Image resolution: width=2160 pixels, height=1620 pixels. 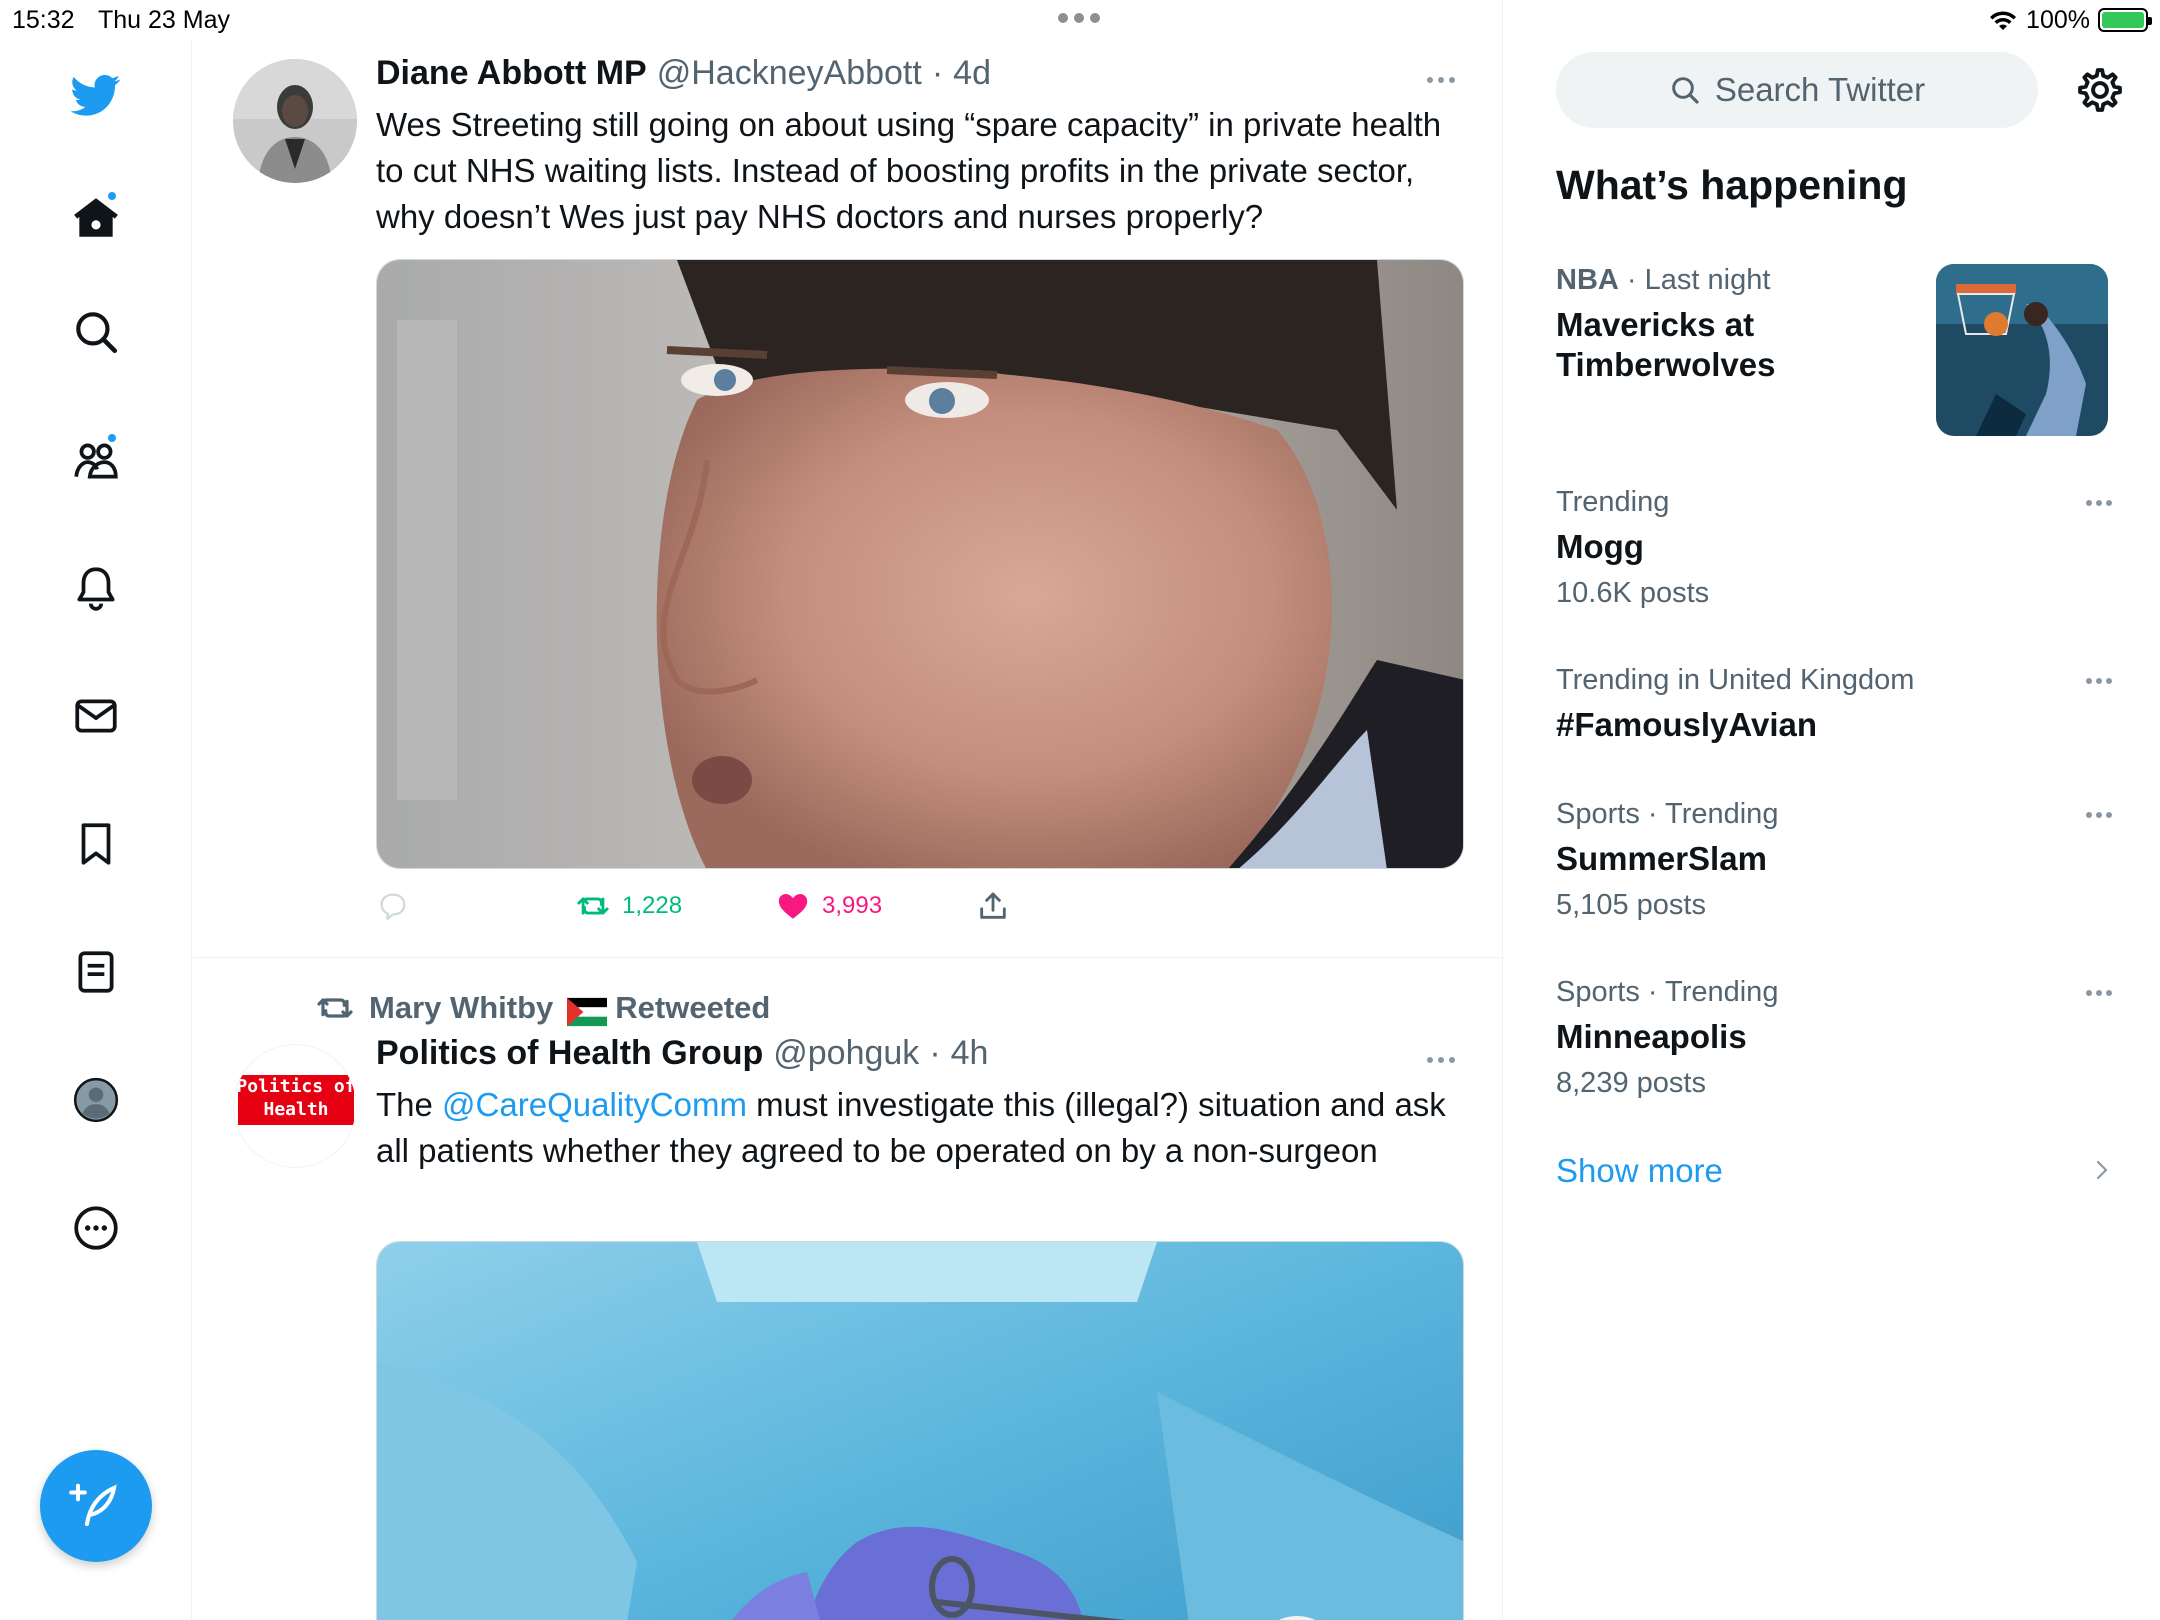 What do you see at coordinates (970, 1053) in the screenshot?
I see `tweet-time: 4h` at bounding box center [970, 1053].